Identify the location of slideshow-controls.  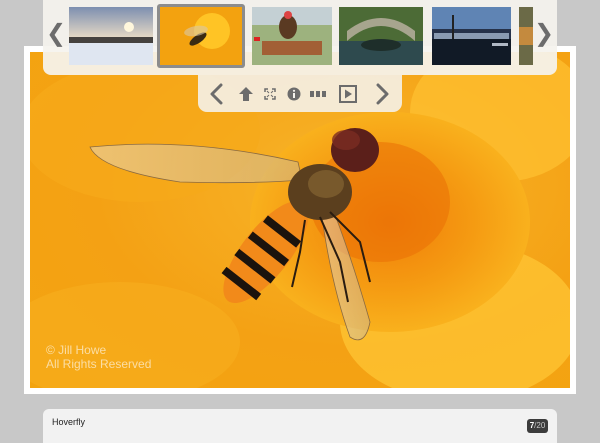
(300, 93).